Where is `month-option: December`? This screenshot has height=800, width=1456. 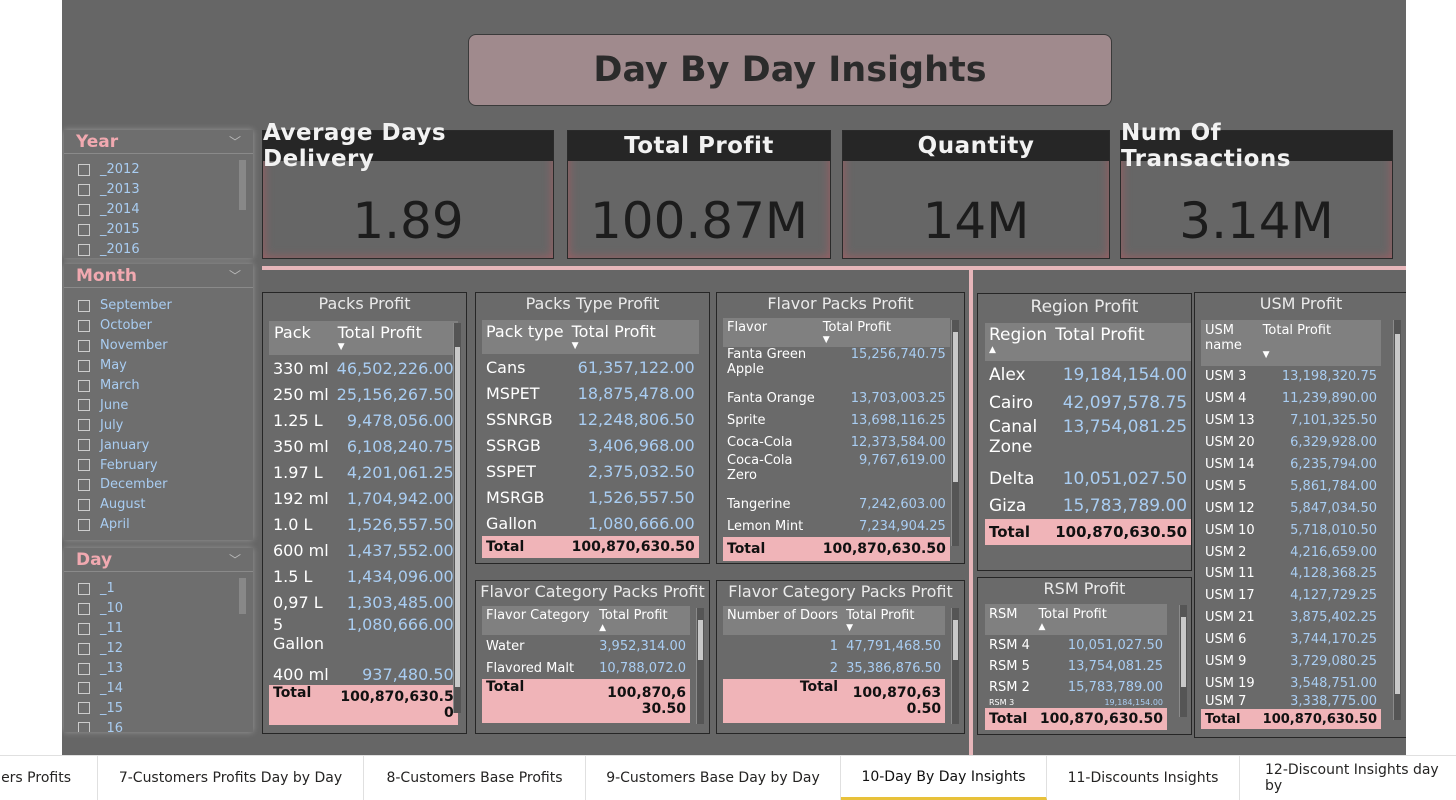
month-option: December is located at coordinates (158, 485).